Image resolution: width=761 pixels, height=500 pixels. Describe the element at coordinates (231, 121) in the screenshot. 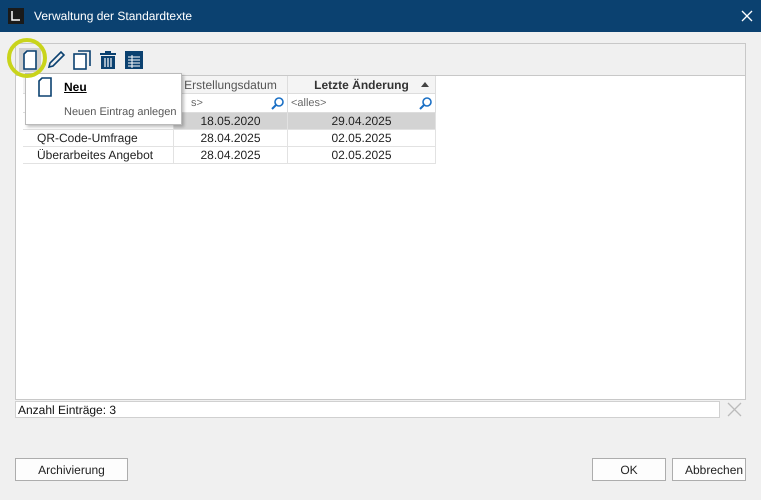

I see `table-cell: 18.05.2020` at that location.